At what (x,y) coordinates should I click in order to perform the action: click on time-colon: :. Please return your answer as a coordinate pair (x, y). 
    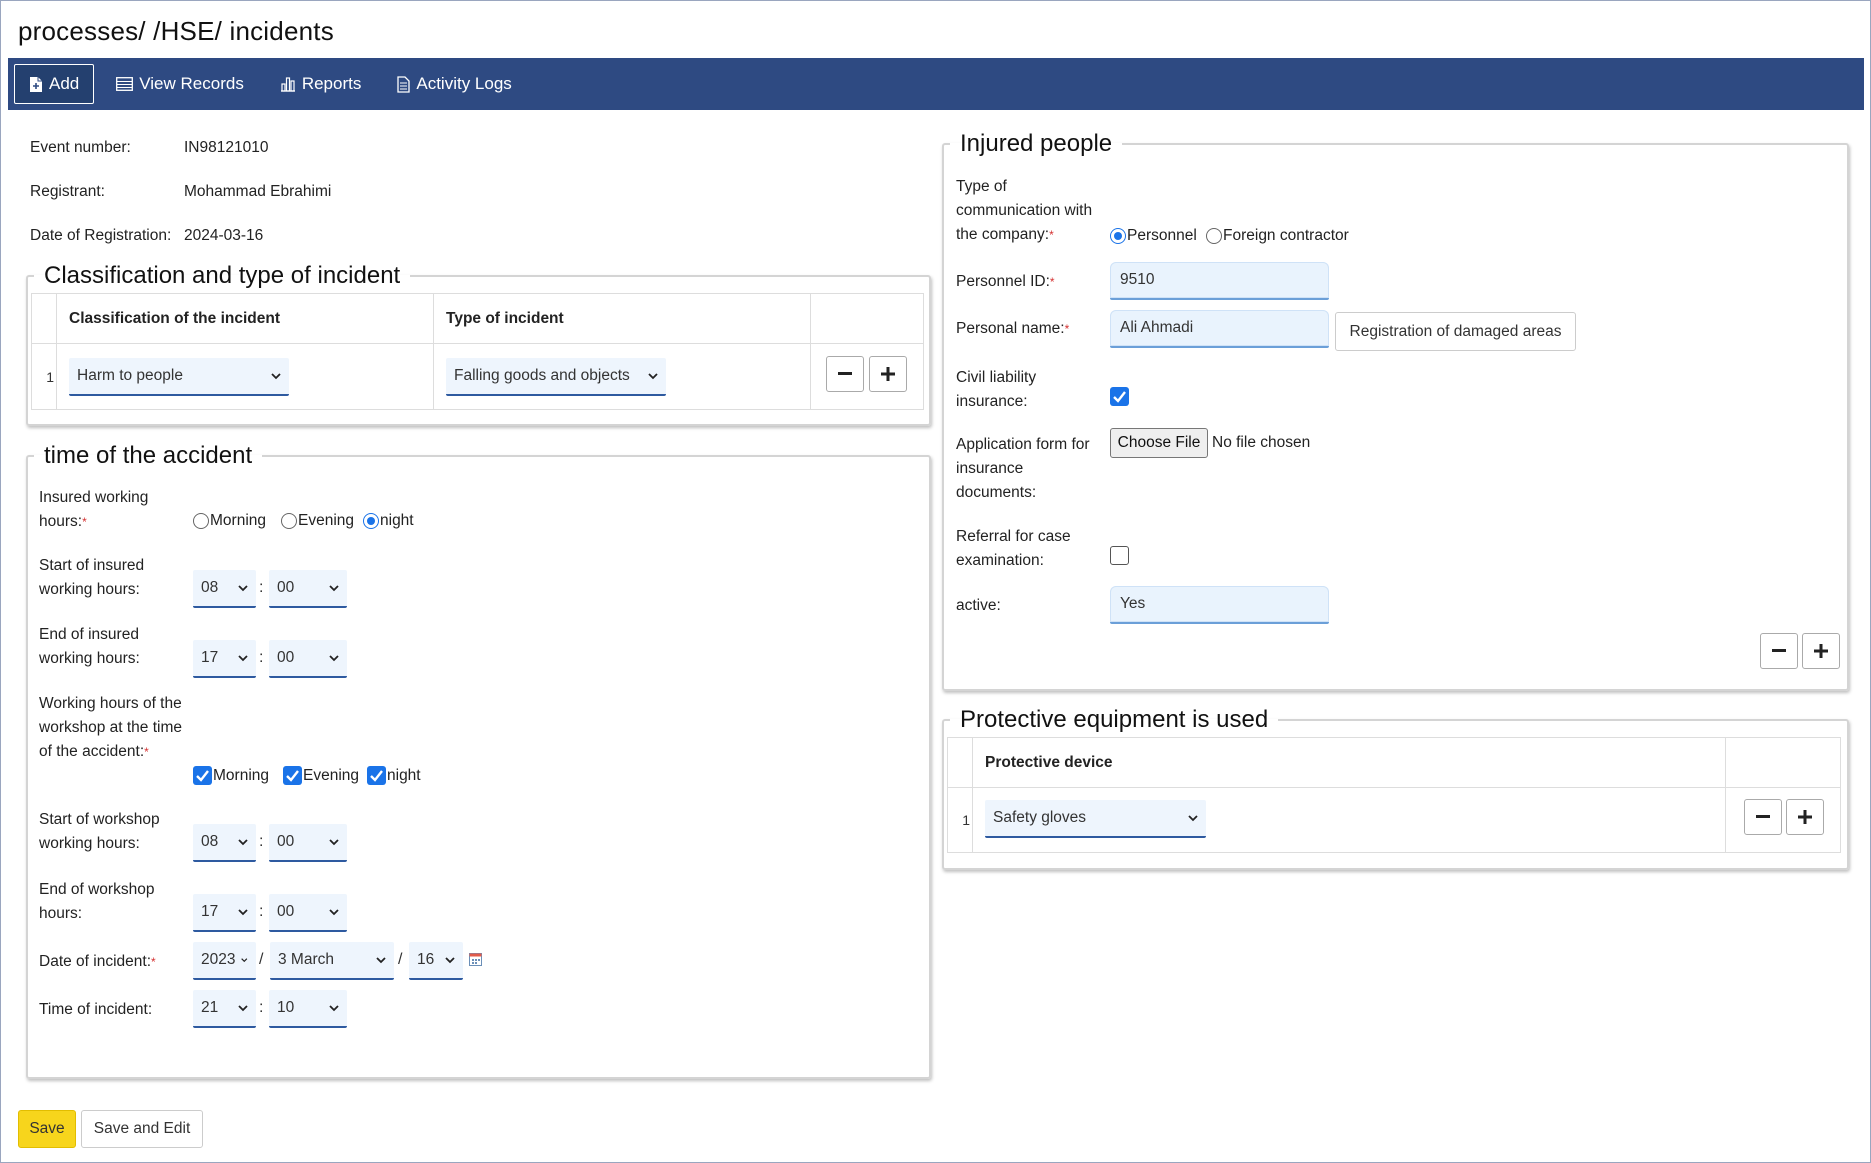
    Looking at the image, I should click on (261, 587).